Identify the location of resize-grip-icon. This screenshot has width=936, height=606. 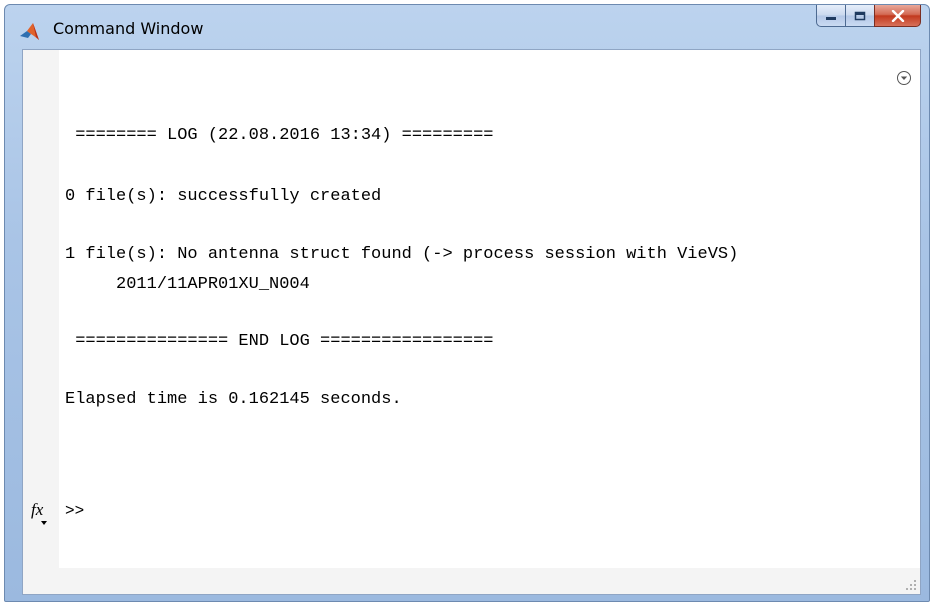
(911, 585).